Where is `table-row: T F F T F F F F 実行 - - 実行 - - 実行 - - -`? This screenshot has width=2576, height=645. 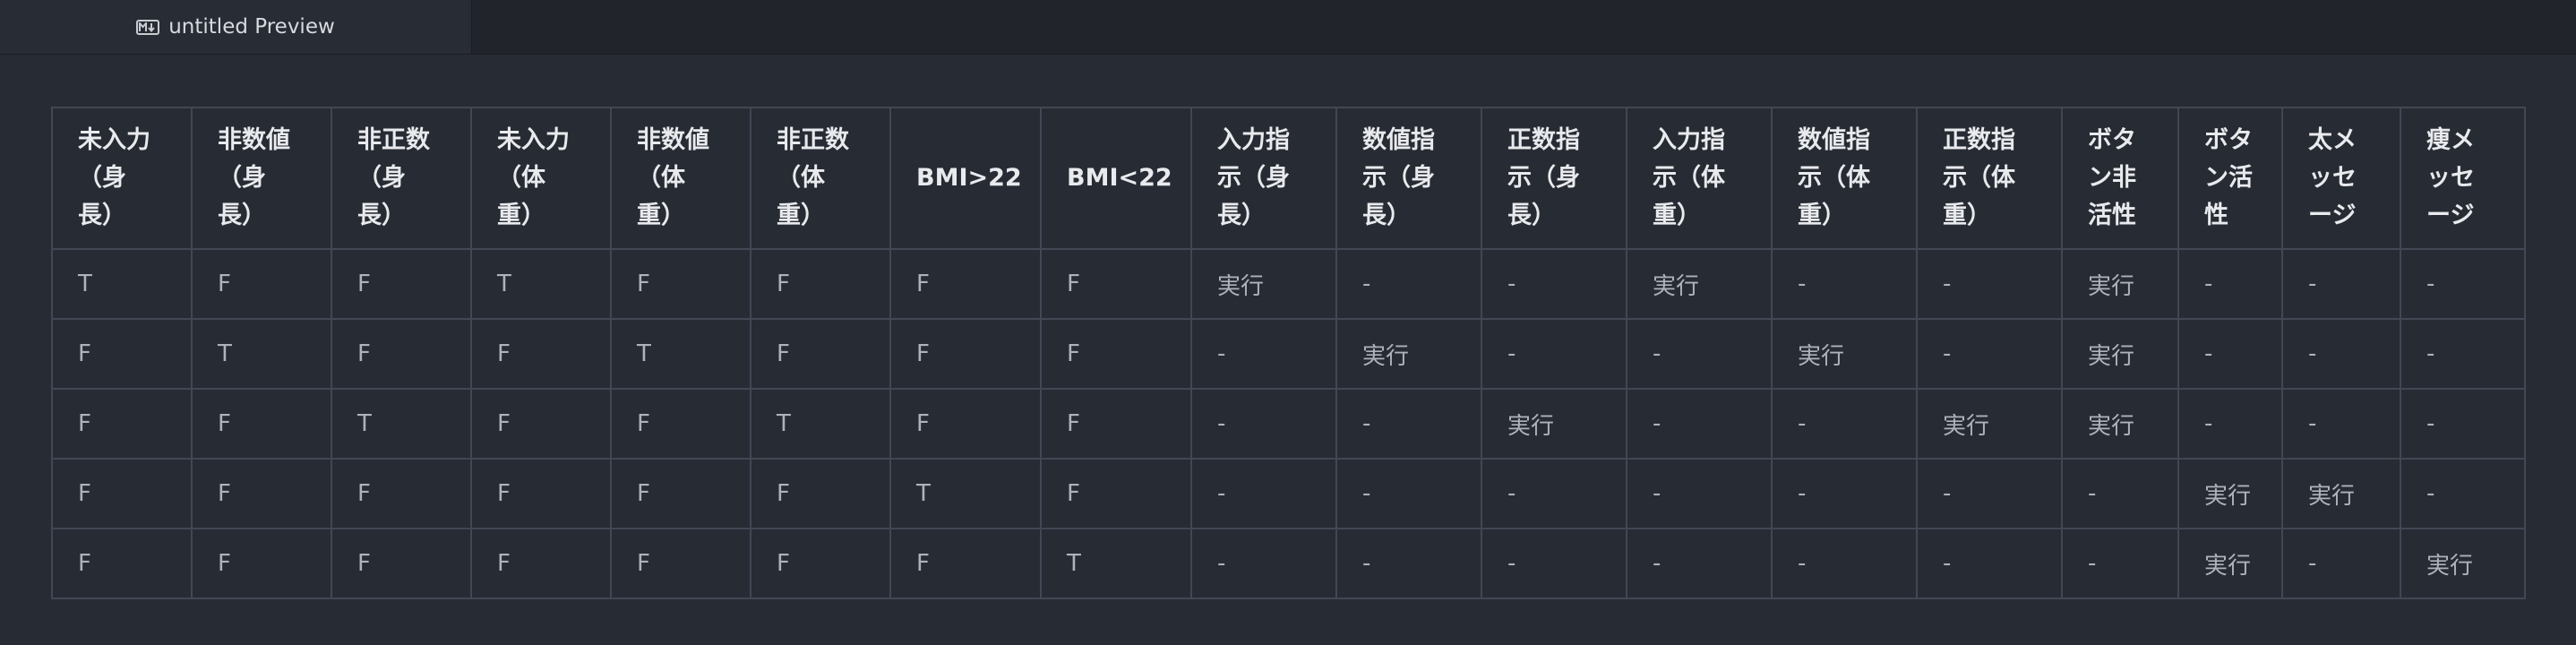 table-row: T F F T F F F F 実行 - - 実行 - - 実行 - - - is located at coordinates (1288, 284).